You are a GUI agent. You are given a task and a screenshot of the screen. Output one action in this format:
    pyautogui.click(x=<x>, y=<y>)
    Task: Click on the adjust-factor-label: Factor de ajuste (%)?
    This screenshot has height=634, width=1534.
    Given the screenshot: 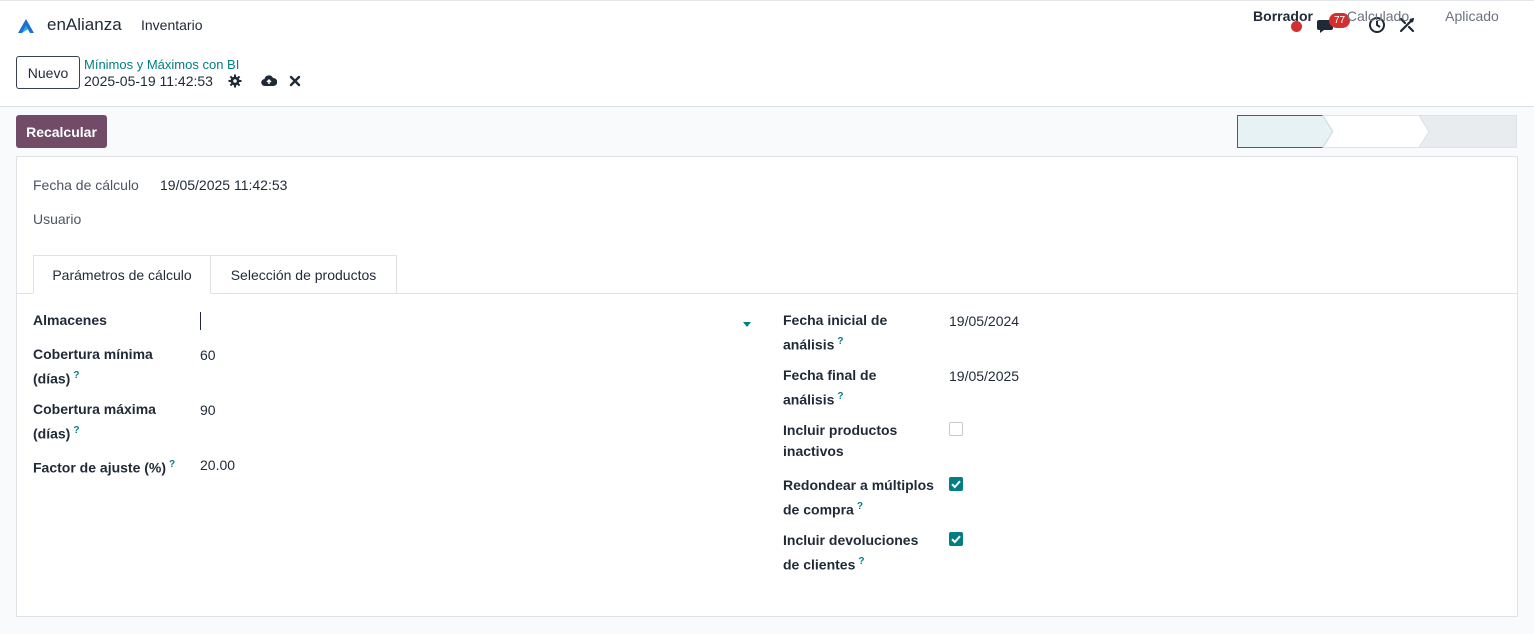 What is the action you would take?
    pyautogui.click(x=104, y=467)
    